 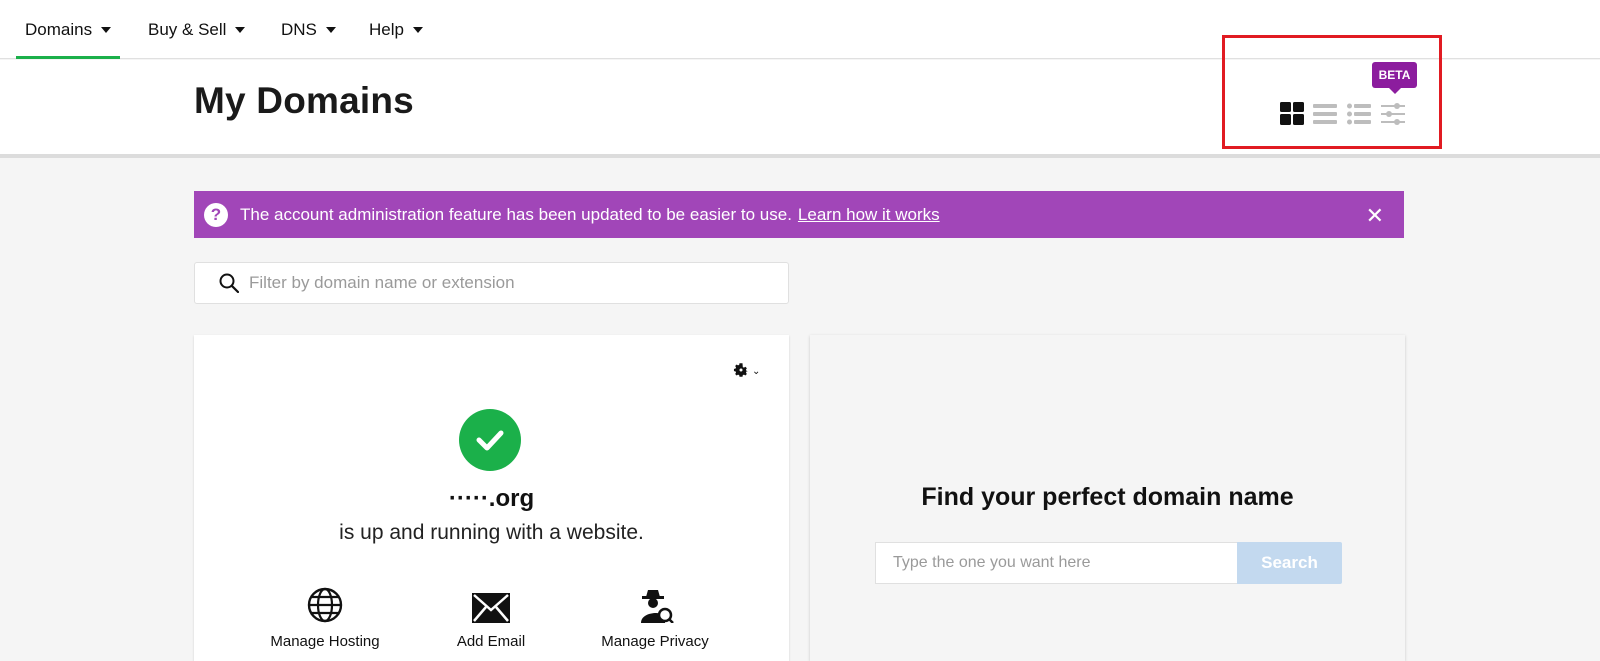 I want to click on globe-icon, so click(x=325, y=604).